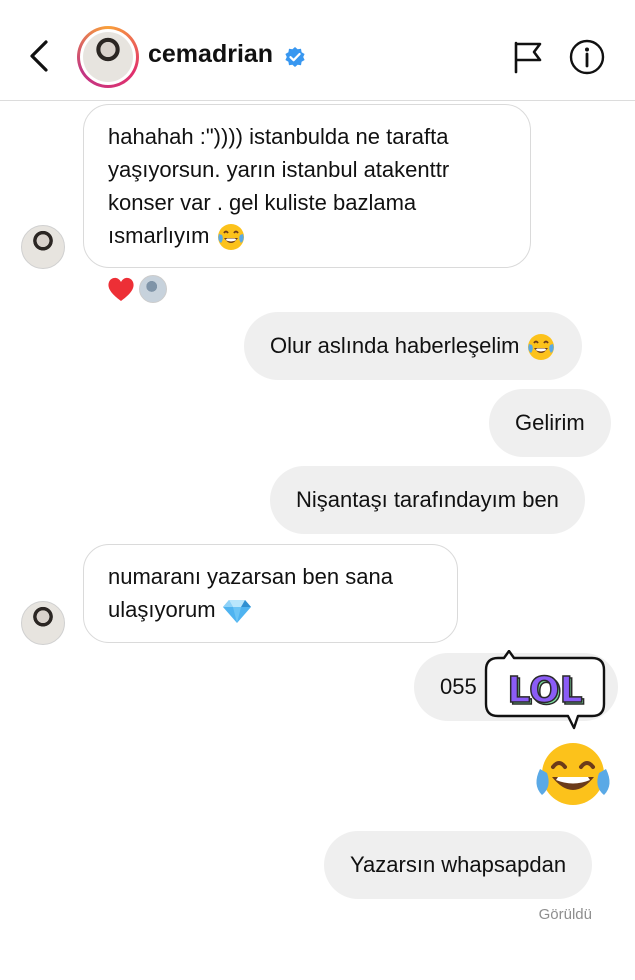  I want to click on message-text: Olur aslında haberleşelim, so click(395, 345).